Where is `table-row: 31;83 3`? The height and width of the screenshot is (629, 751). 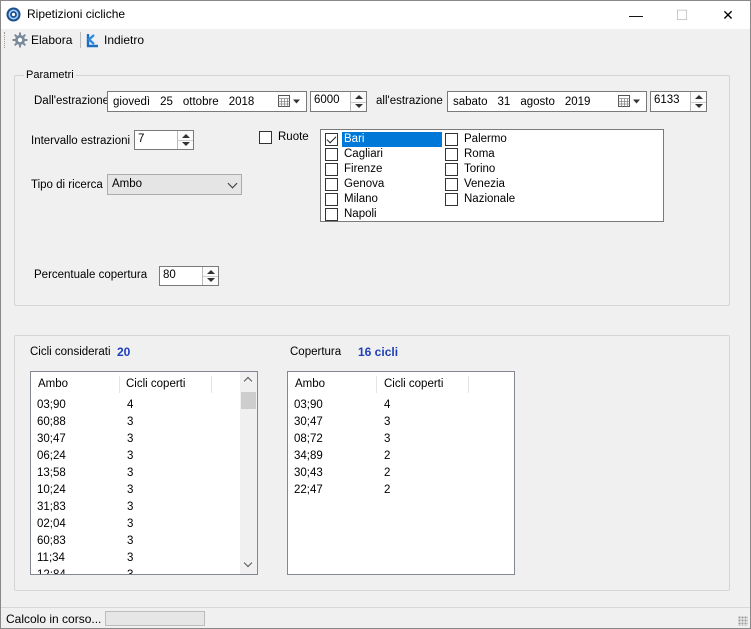 table-row: 31;83 3 is located at coordinates (136, 509).